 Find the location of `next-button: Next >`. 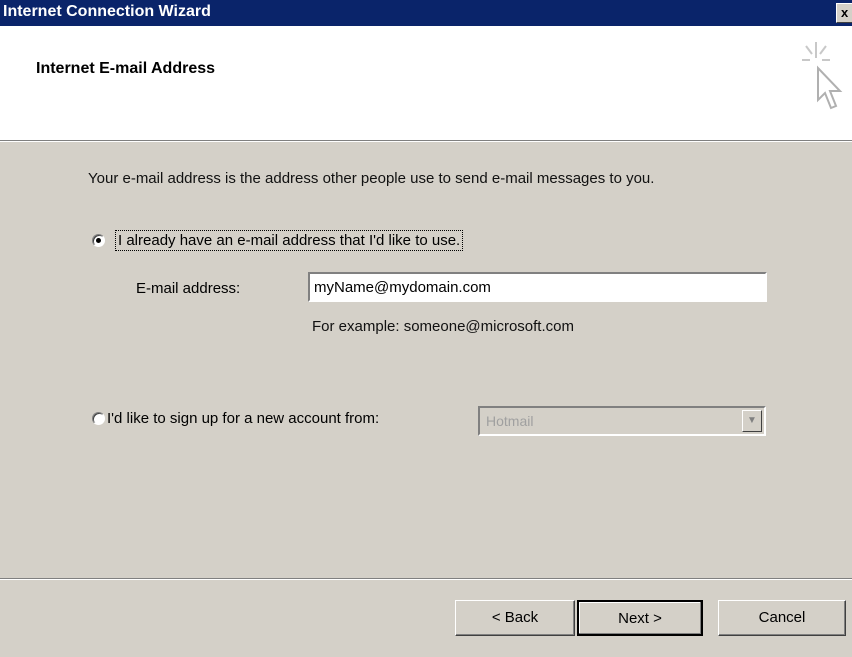

next-button: Next > is located at coordinates (640, 618).